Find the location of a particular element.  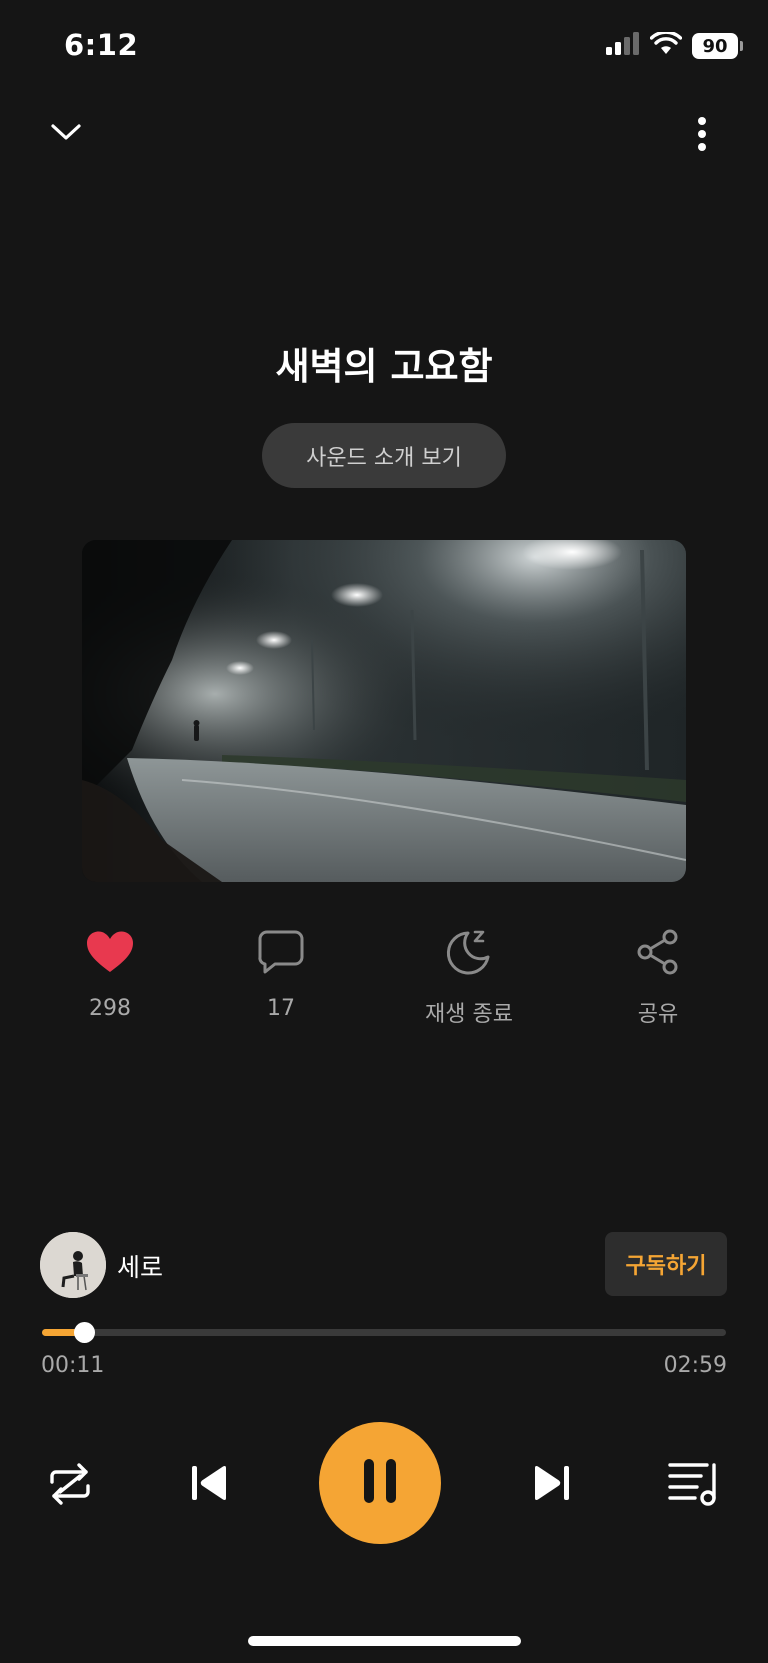

battery-icon: 90 is located at coordinates (717, 46).